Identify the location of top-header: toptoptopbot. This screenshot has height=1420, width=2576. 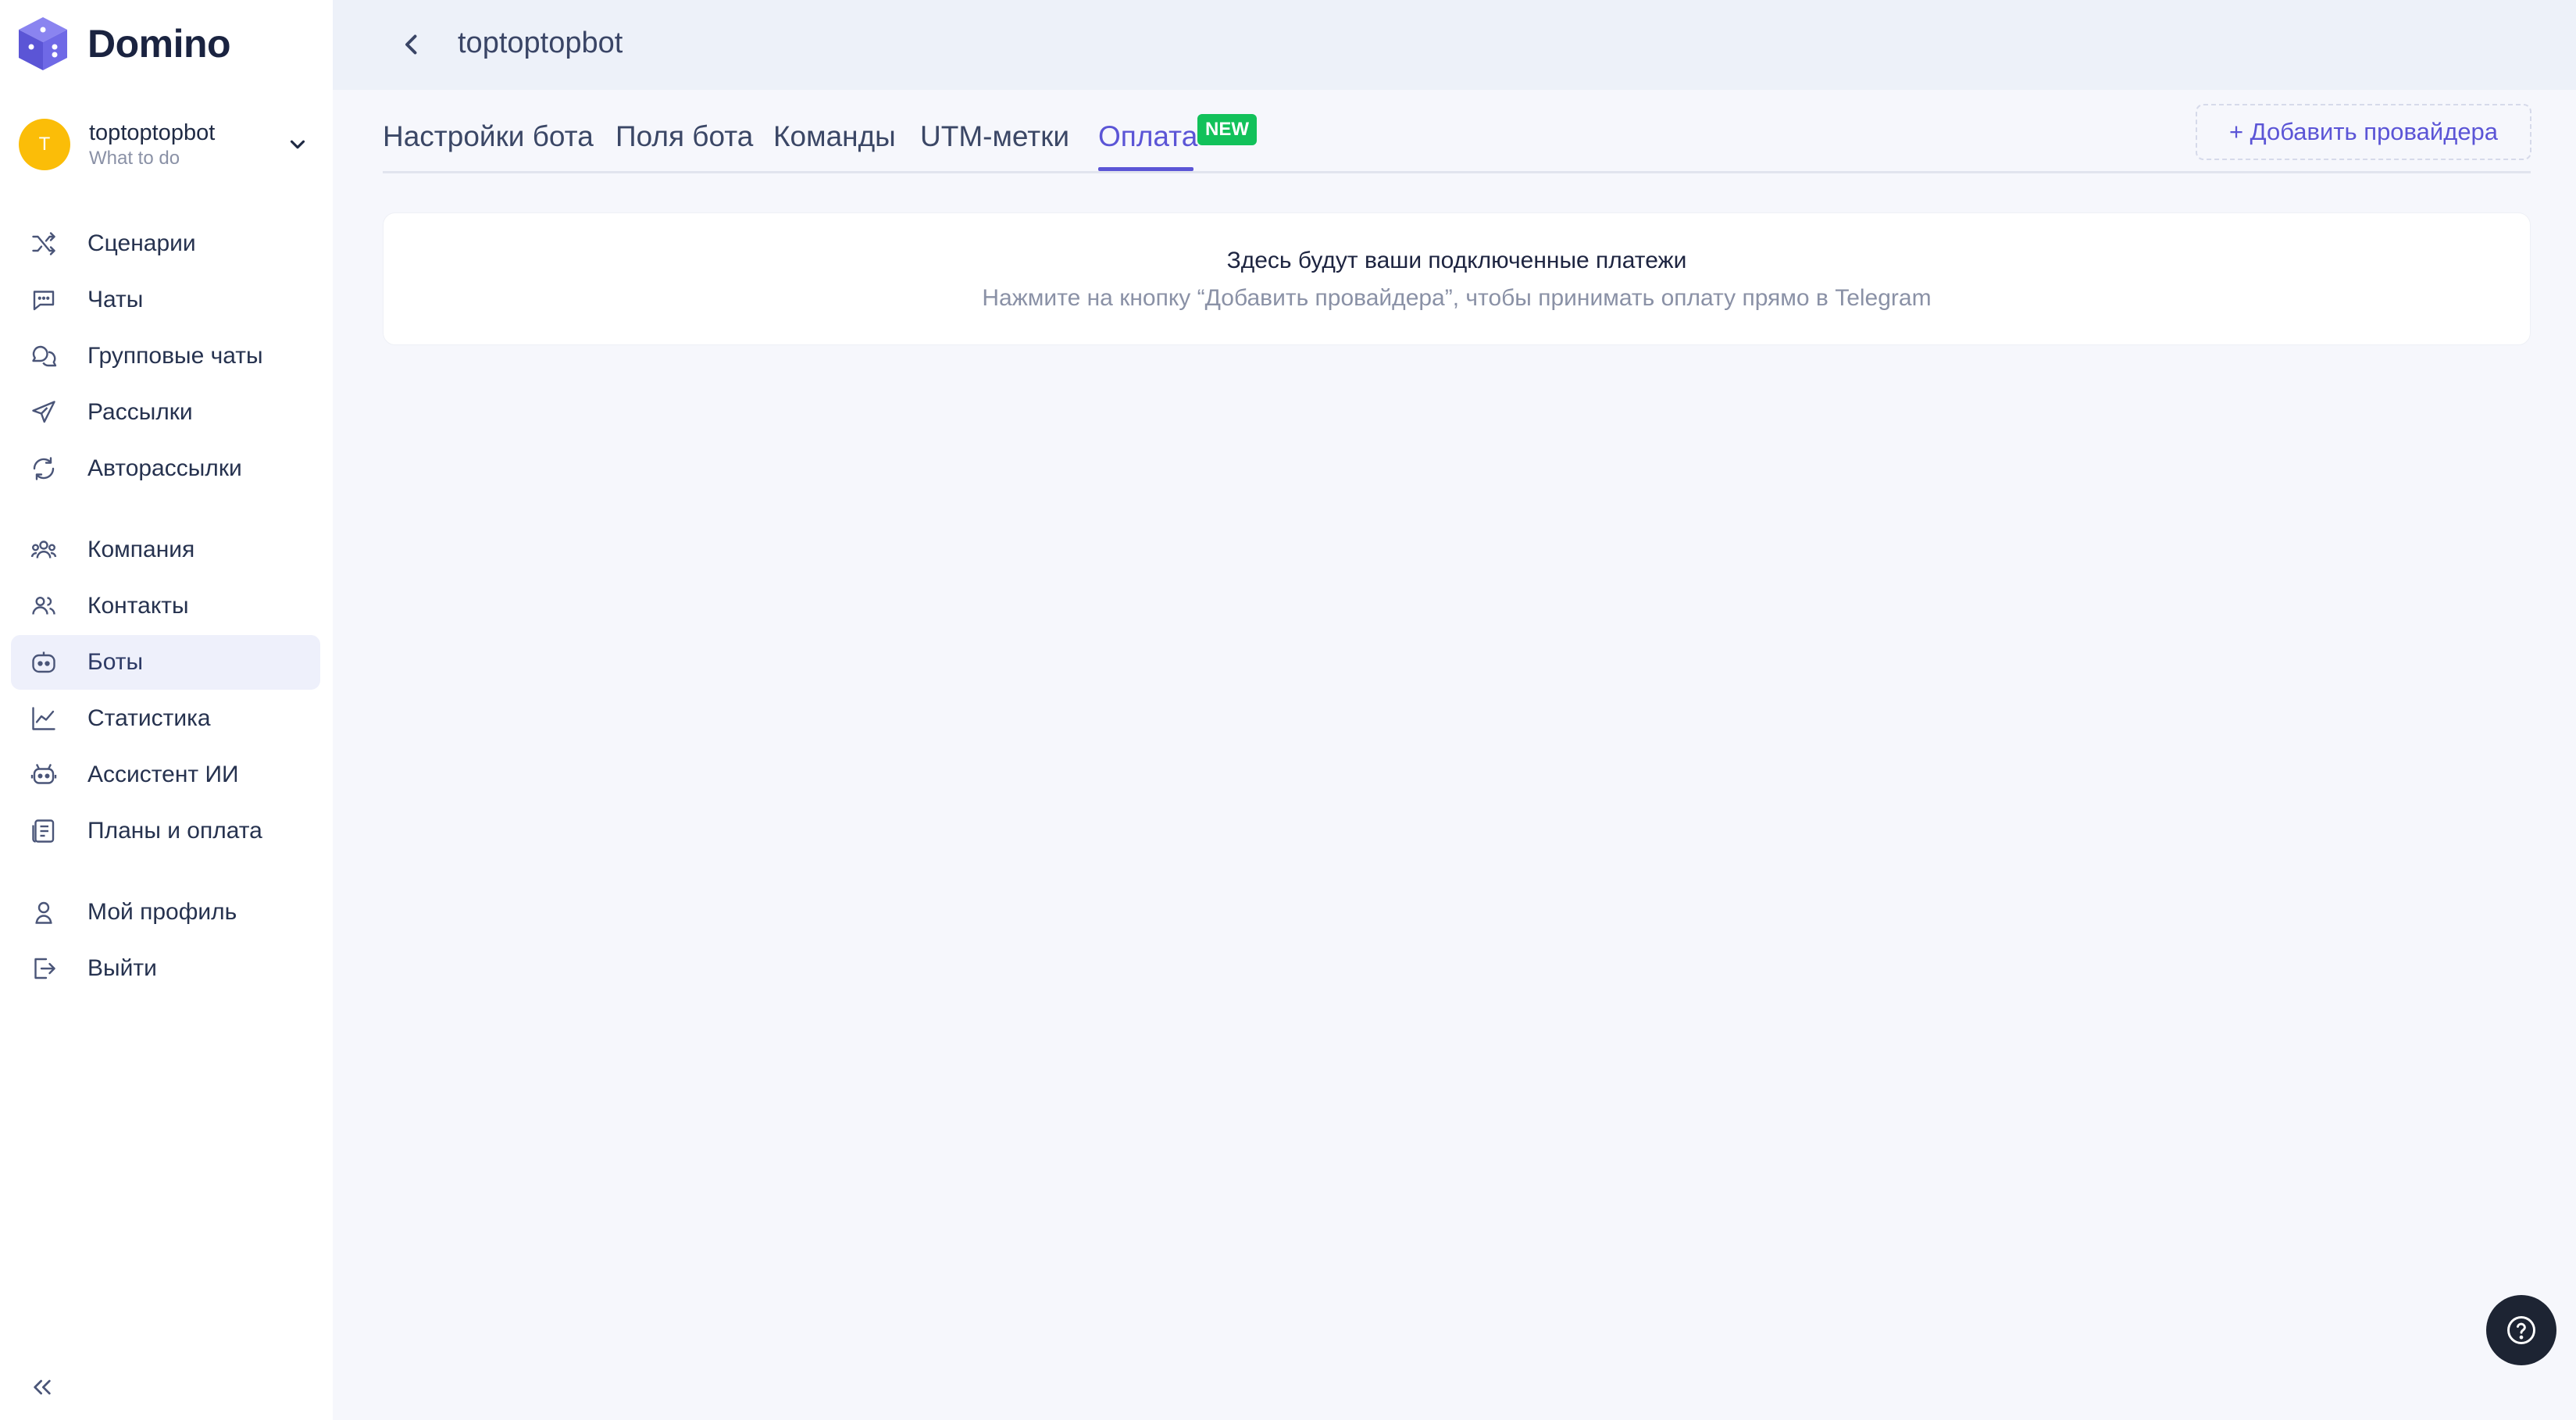
(1454, 45).